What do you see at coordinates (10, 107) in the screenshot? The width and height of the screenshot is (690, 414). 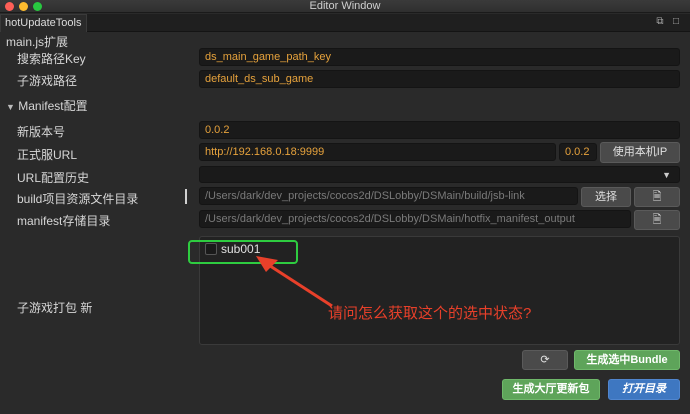 I see `caret-down-icon: ▼` at bounding box center [10, 107].